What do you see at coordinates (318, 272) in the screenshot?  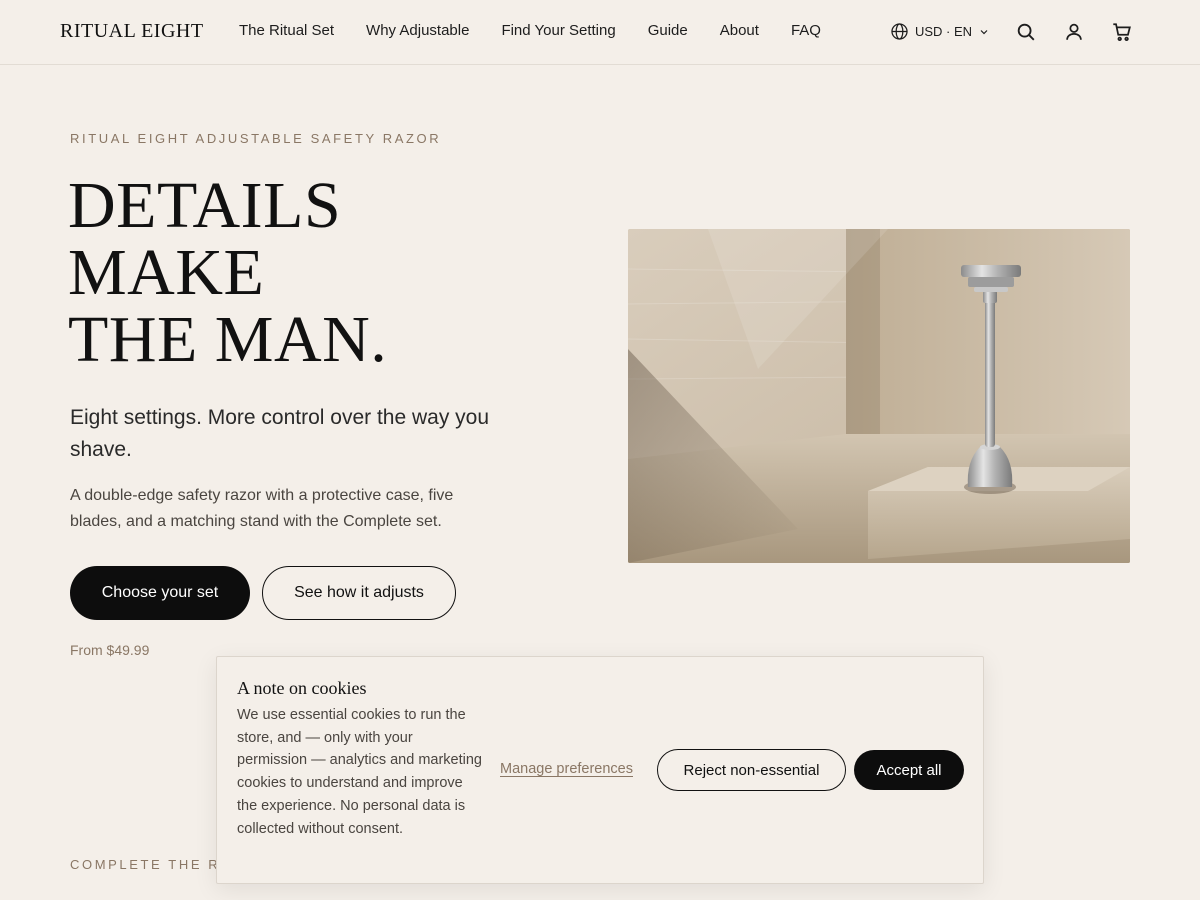 I see `hero-headline: DETAILS MAKE THE MAN.` at bounding box center [318, 272].